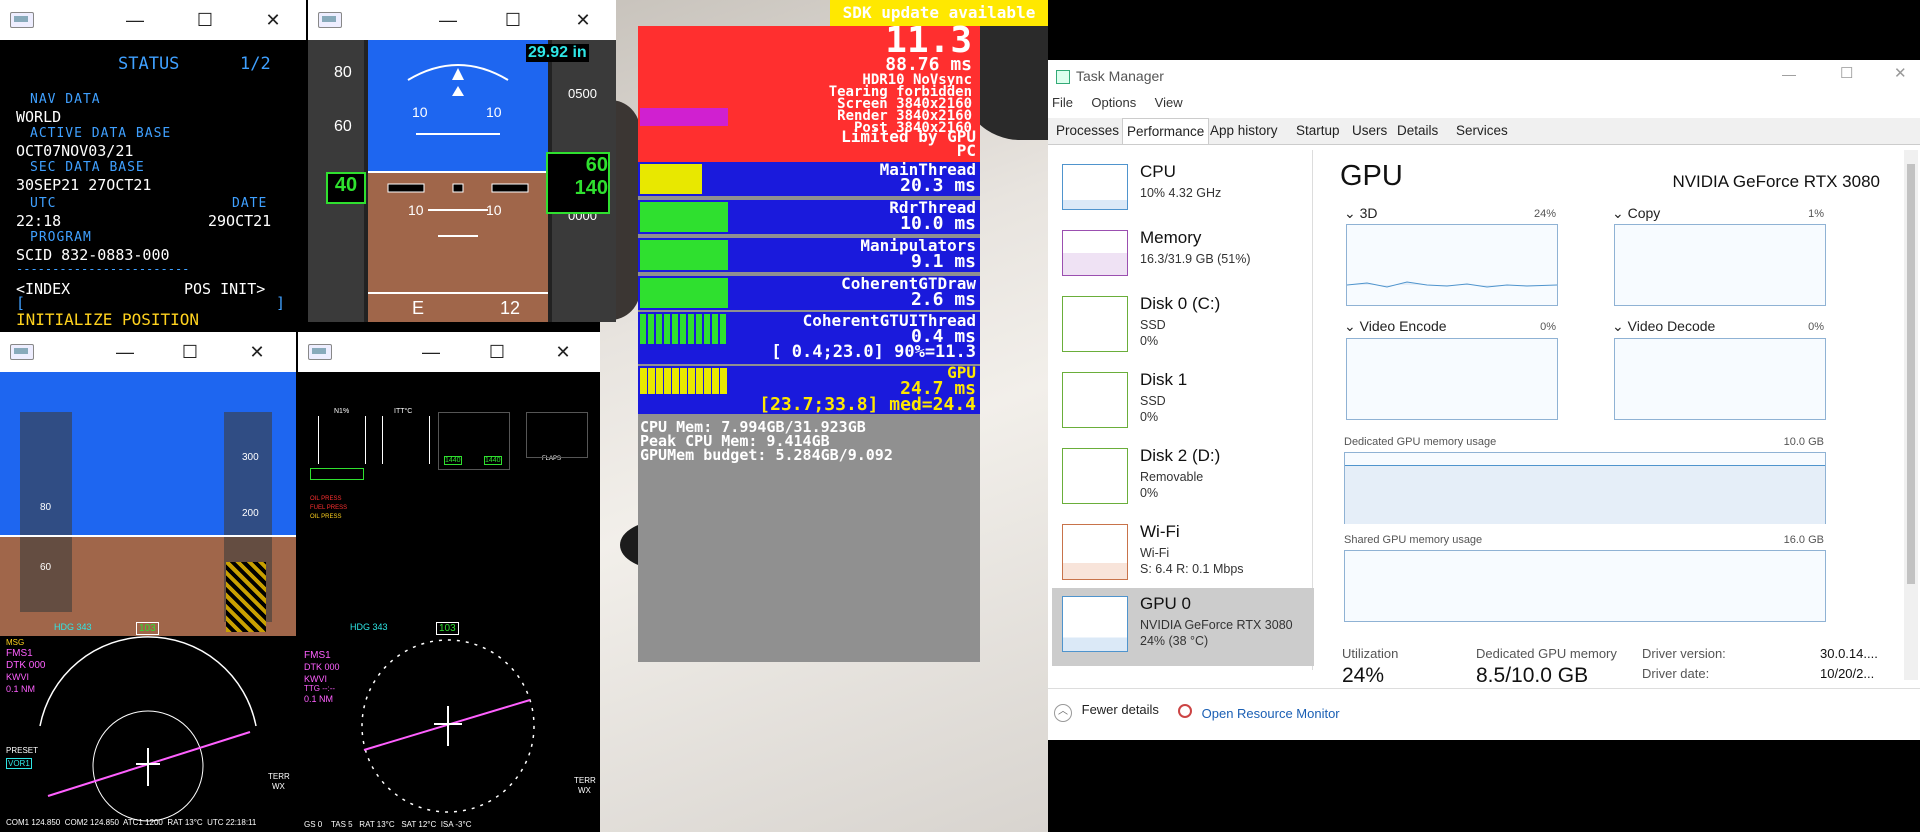  I want to click on gpu-mem-budget: GPUMem budget: 5.284GB/9.092, so click(766, 455).